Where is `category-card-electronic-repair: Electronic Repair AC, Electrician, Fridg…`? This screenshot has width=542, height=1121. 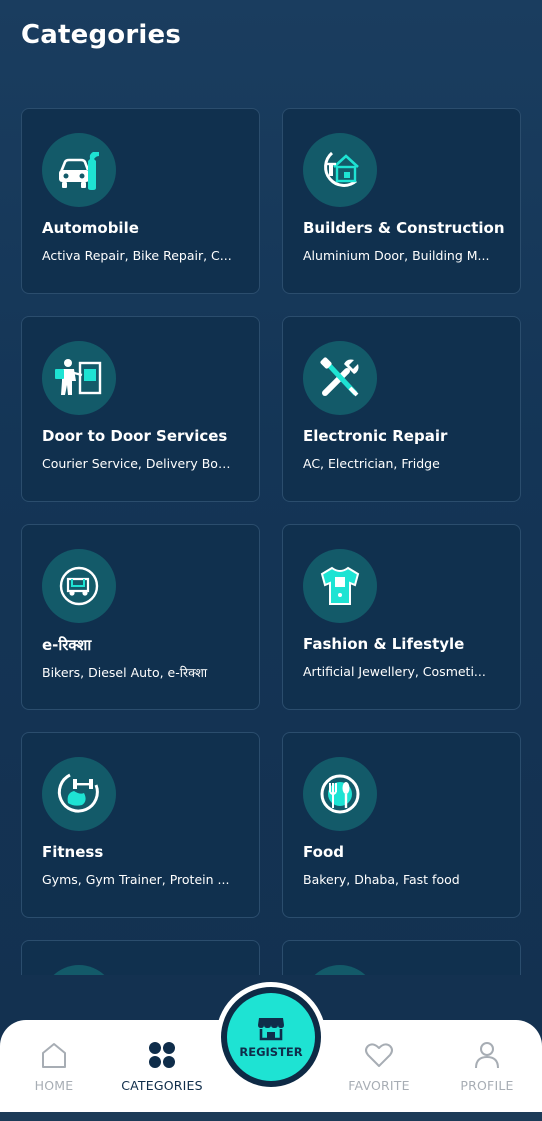 category-card-electronic-repair: Electronic Repair AC, Electrician, Fridg… is located at coordinates (401, 409).